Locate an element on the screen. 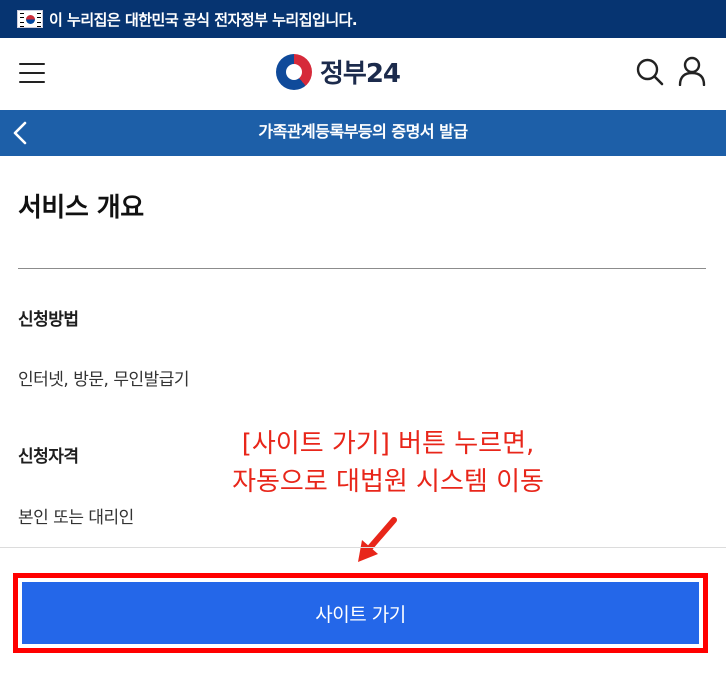 This screenshot has width=726, height=677. taegeuk-logo-icon is located at coordinates (294, 71).